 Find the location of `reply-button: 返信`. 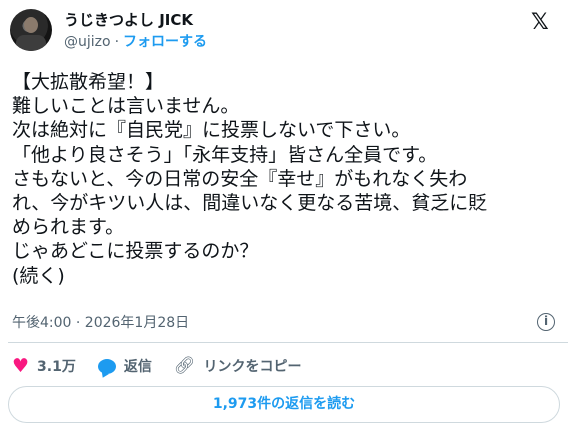

reply-button: 返信 is located at coordinates (124, 366).